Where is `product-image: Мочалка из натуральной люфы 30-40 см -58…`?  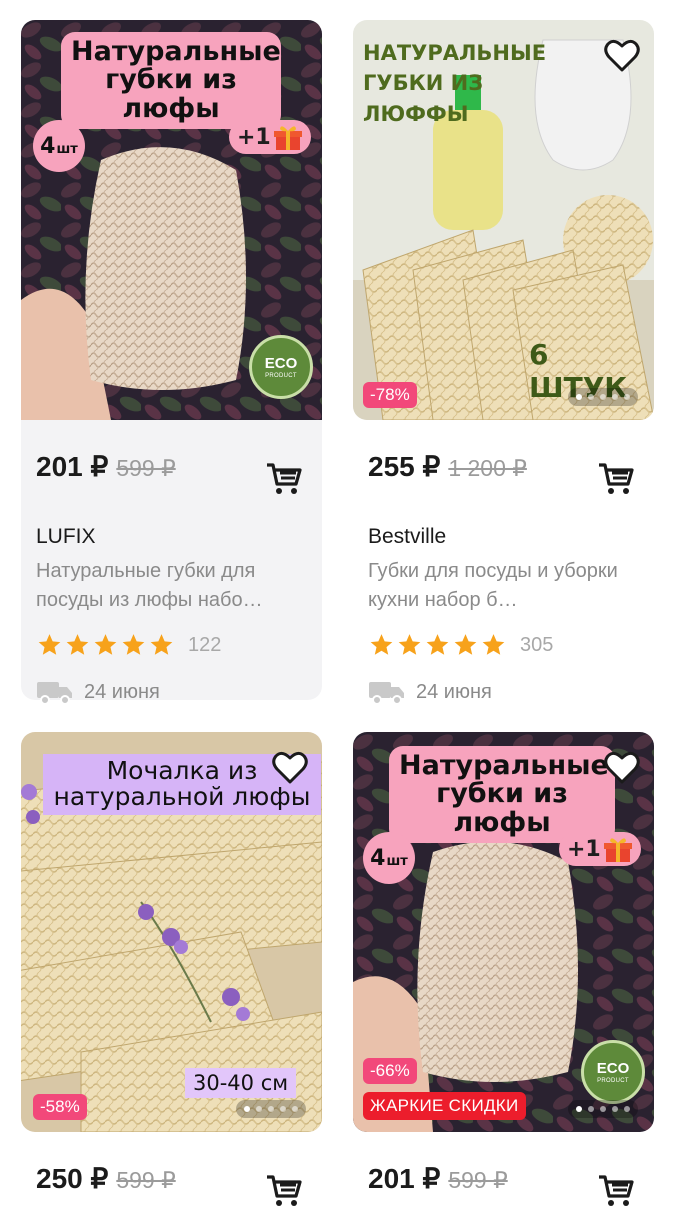 product-image: Мочалка из натуральной люфы 30-40 см -58… is located at coordinates (171, 932).